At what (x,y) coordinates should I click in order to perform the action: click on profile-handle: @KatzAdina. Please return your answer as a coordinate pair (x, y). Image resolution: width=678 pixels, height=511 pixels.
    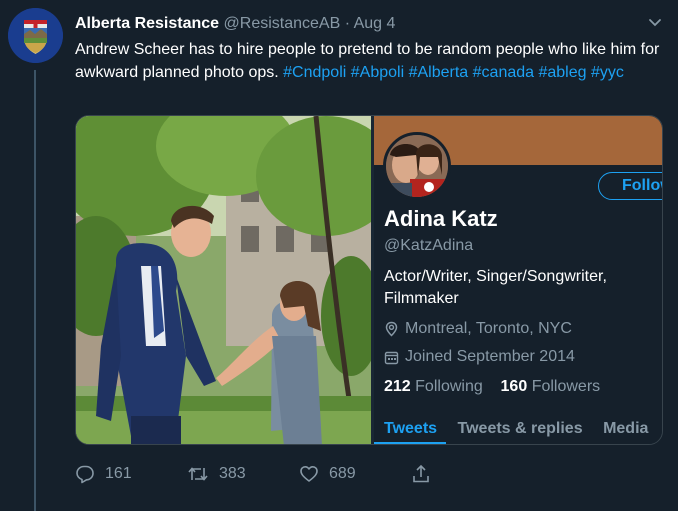
    Looking at the image, I should click on (429, 245).